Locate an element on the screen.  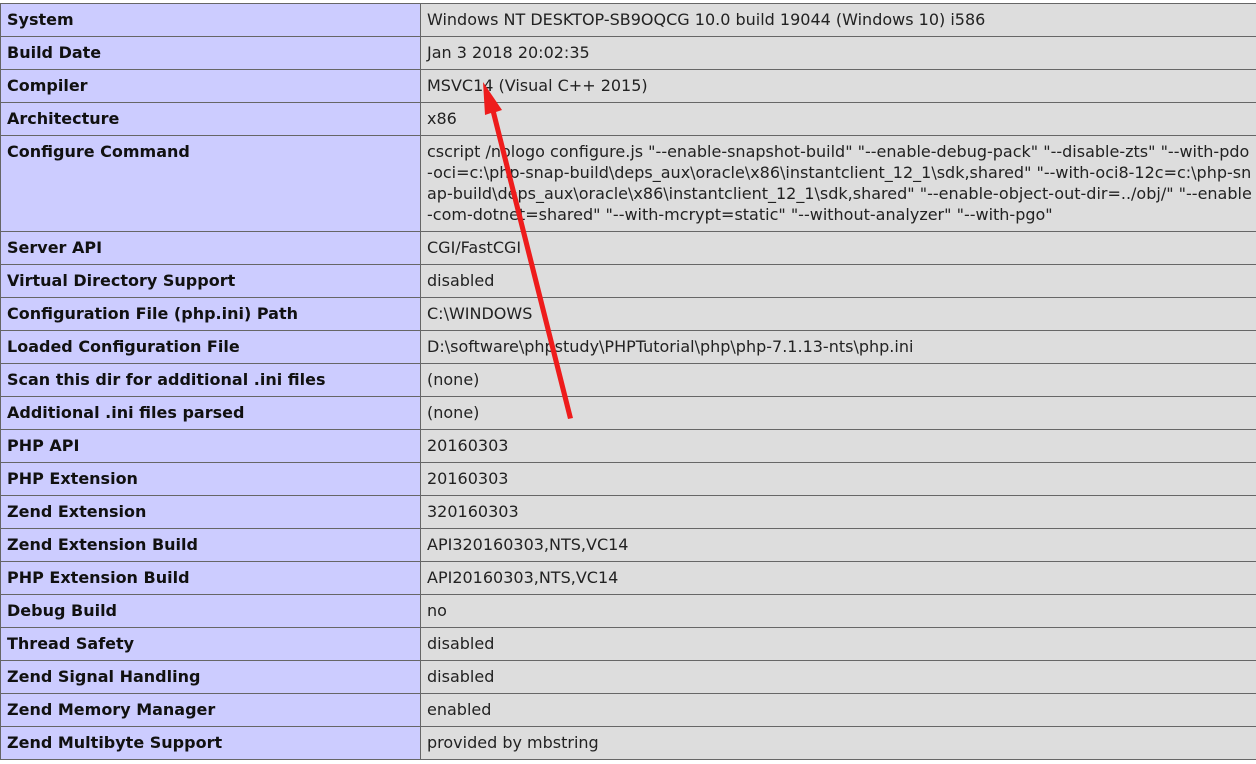
table-row-additional-ini: Additional .ini files parsed (none) is located at coordinates (628, 413).